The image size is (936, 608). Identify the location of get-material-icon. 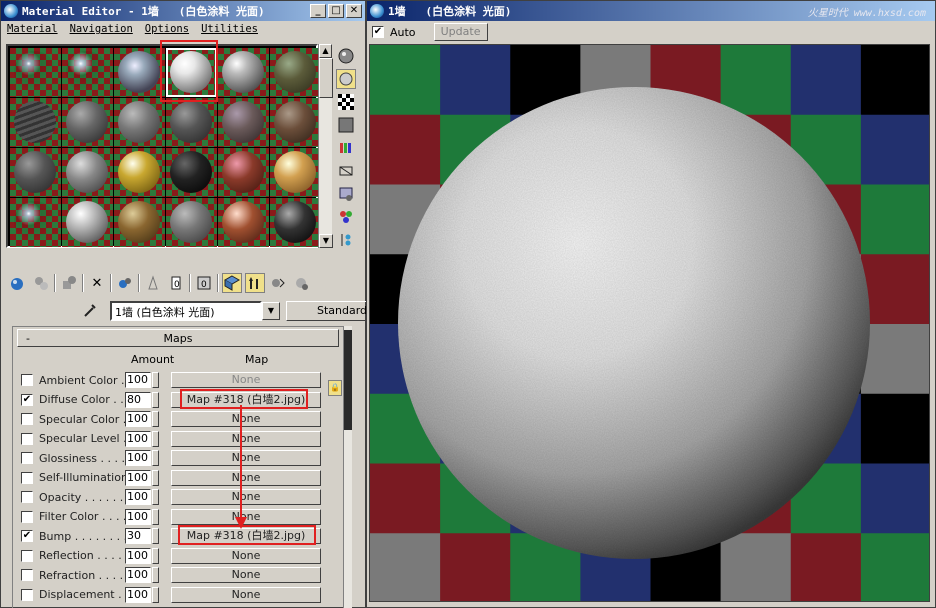
(18, 283).